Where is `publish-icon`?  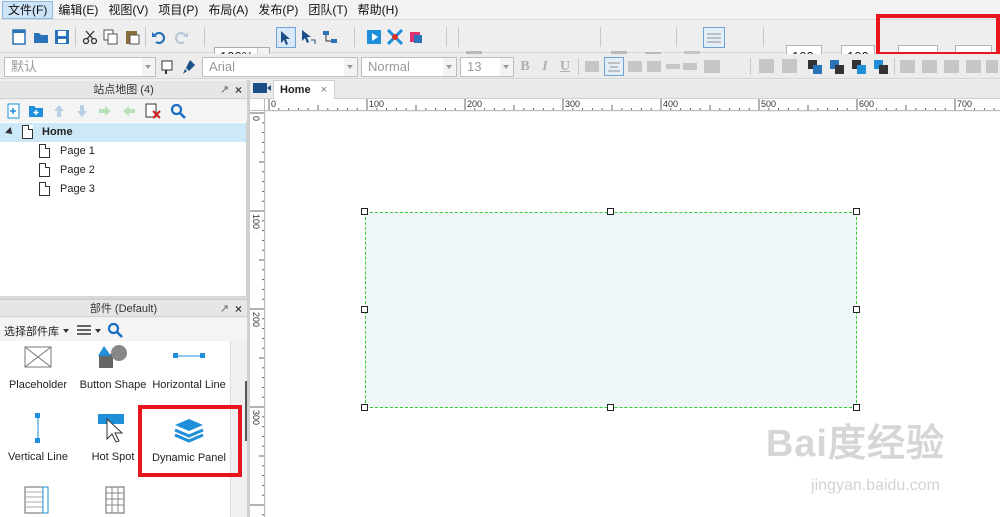 publish-icon is located at coordinates (417, 37).